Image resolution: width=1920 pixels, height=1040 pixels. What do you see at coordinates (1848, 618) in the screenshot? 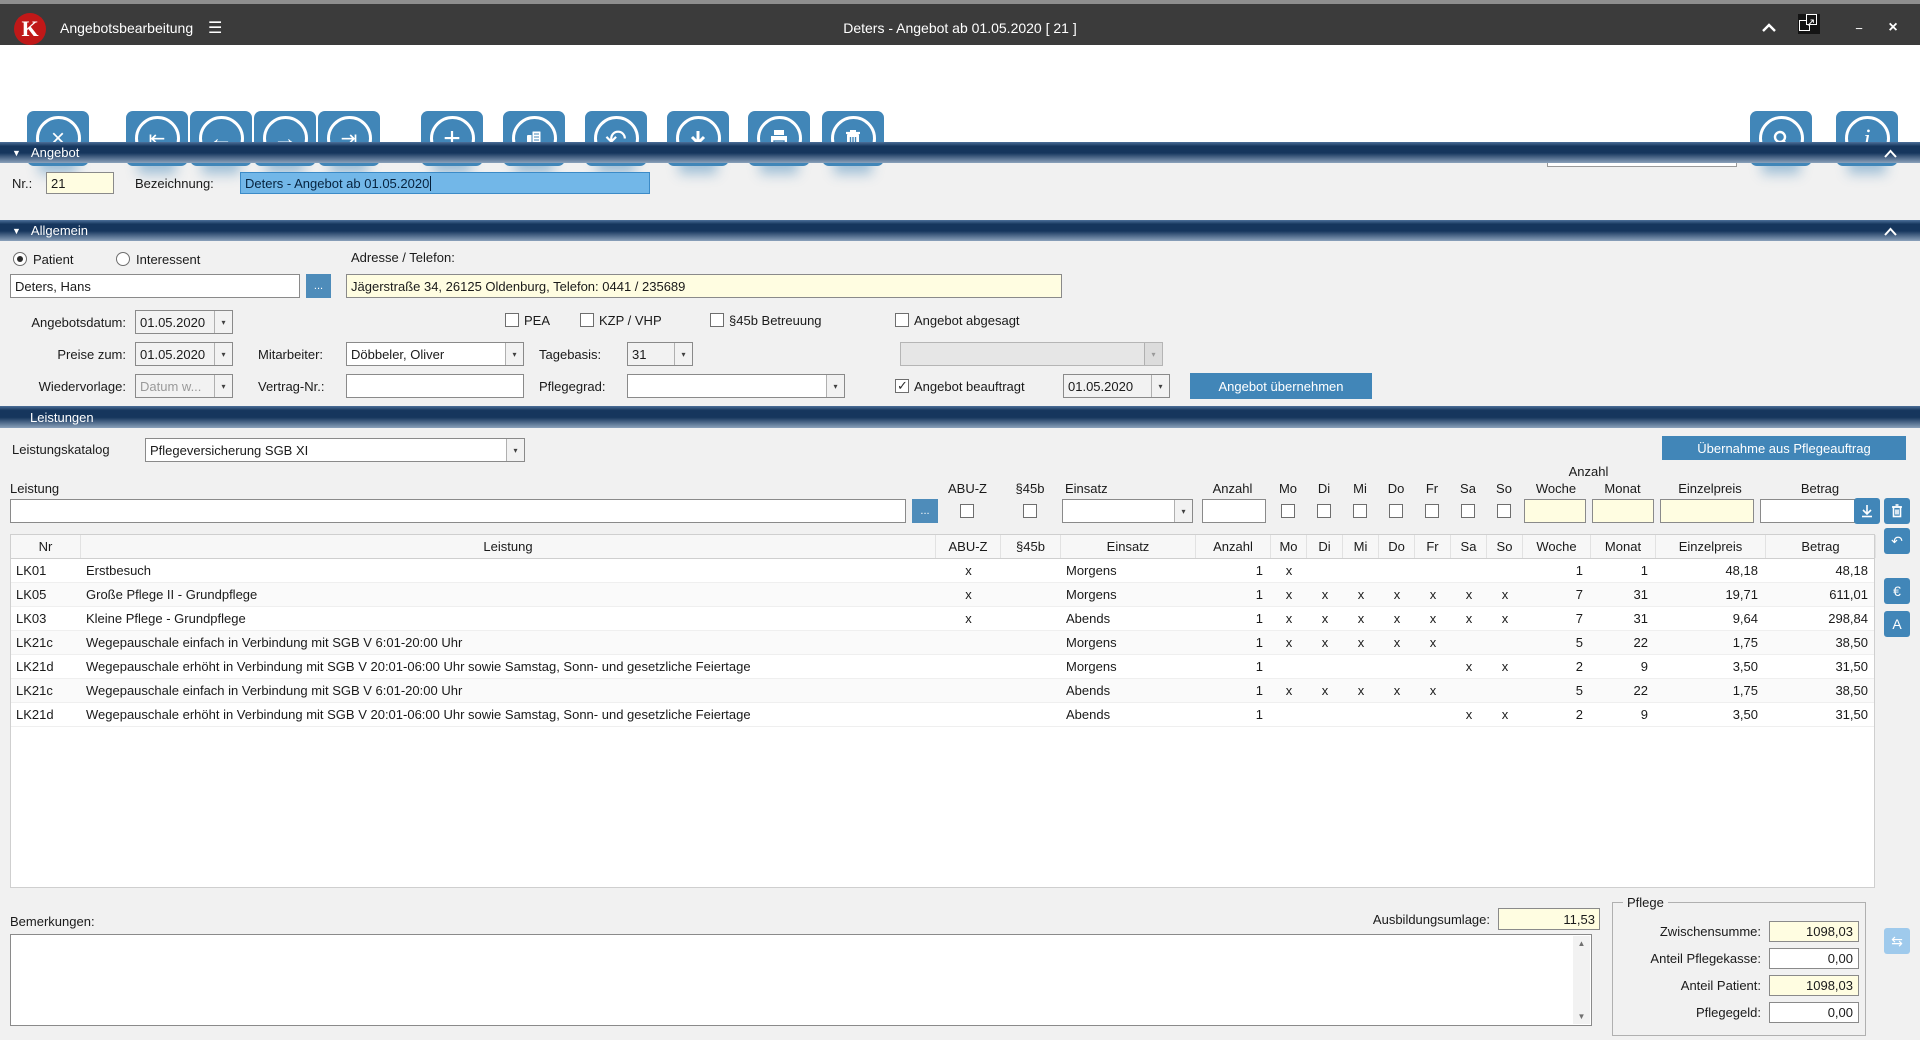
I see `table-cell: 298,84` at bounding box center [1848, 618].